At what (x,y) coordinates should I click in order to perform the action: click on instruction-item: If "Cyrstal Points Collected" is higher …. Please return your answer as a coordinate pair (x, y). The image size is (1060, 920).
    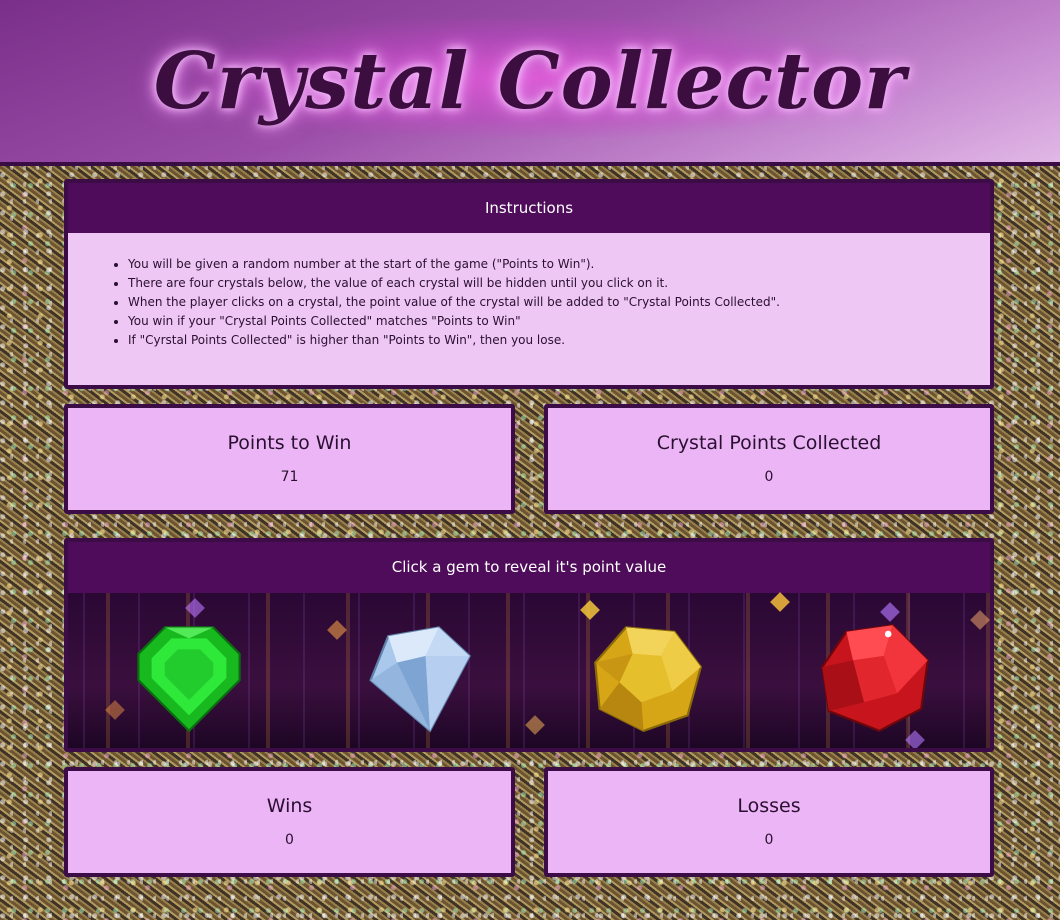
    Looking at the image, I should click on (559, 340).